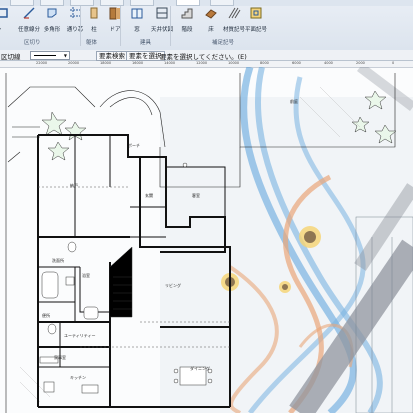 The height and width of the screenshot is (413, 413). What do you see at coordinates (52, 13) in the screenshot?
I see `polygon-icon` at bounding box center [52, 13].